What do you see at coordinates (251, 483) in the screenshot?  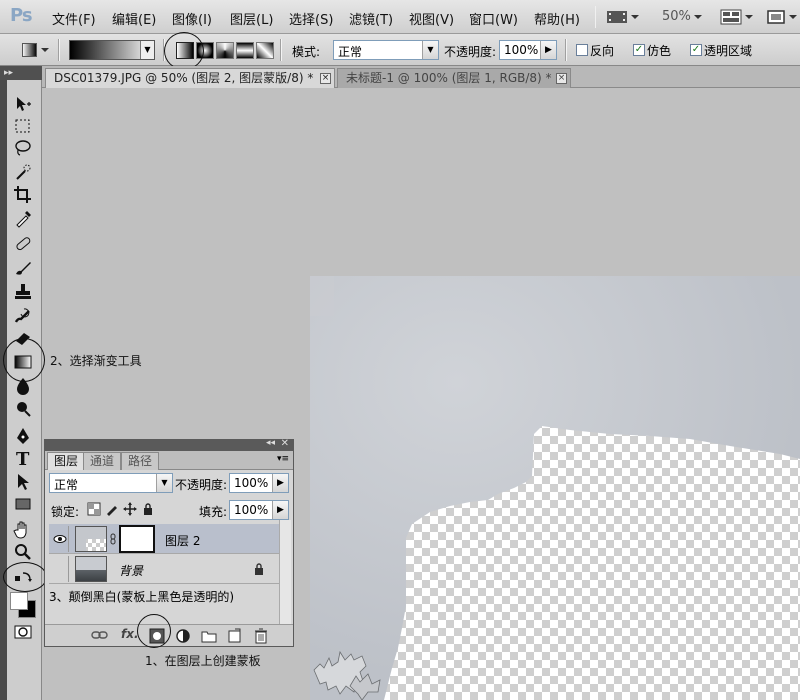 I see `layer-opacity-value: 100%` at bounding box center [251, 483].